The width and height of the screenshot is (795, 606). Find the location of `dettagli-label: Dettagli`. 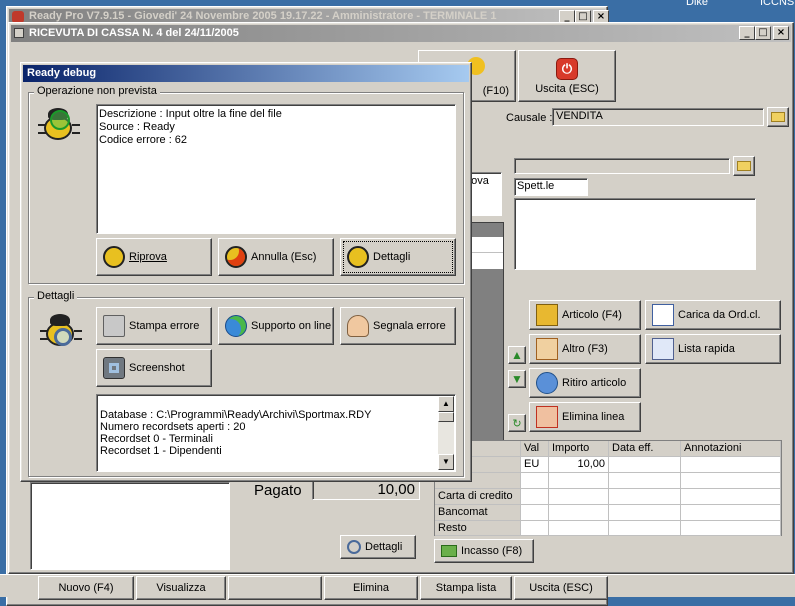

dettagli-label: Dettagli is located at coordinates (392, 257).